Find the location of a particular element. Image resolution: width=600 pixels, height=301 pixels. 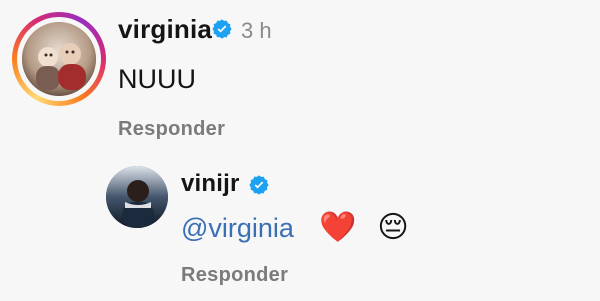

avatar-image is located at coordinates (137, 197).